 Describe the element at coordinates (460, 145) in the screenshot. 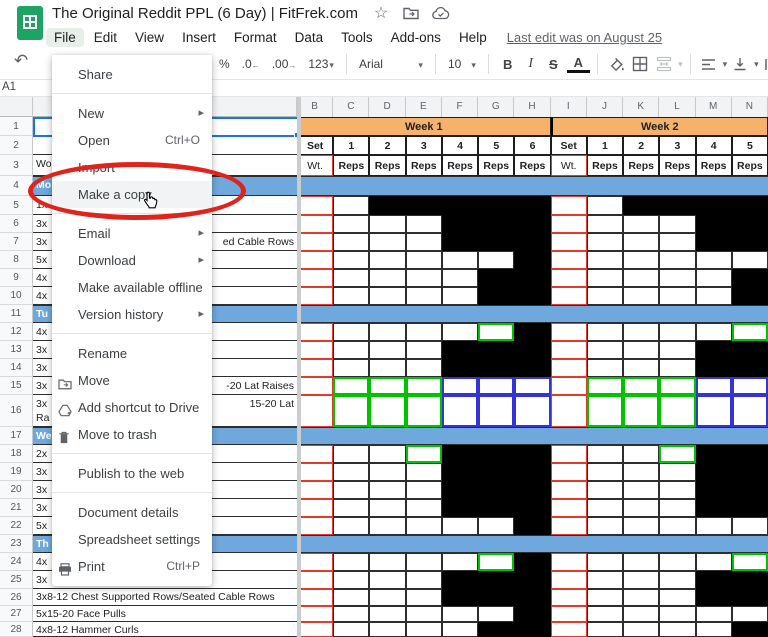

I see `grid-cell: 4` at that location.